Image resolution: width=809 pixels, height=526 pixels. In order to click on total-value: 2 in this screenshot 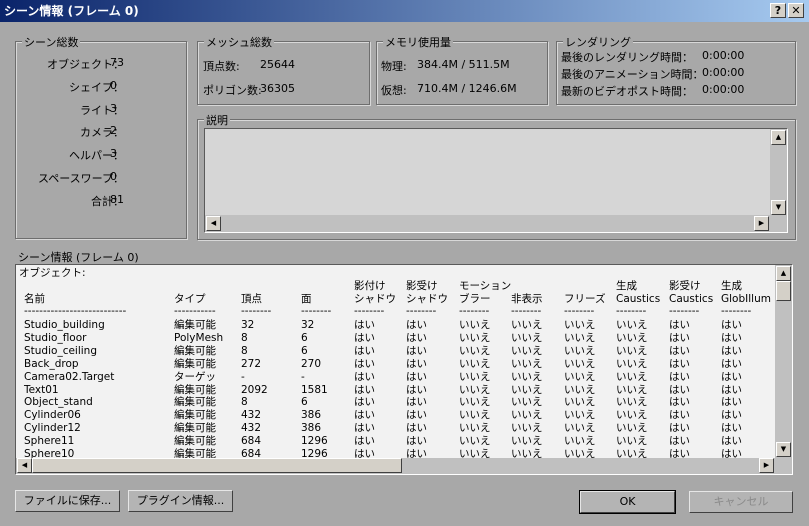, I will do `click(113, 131)`.